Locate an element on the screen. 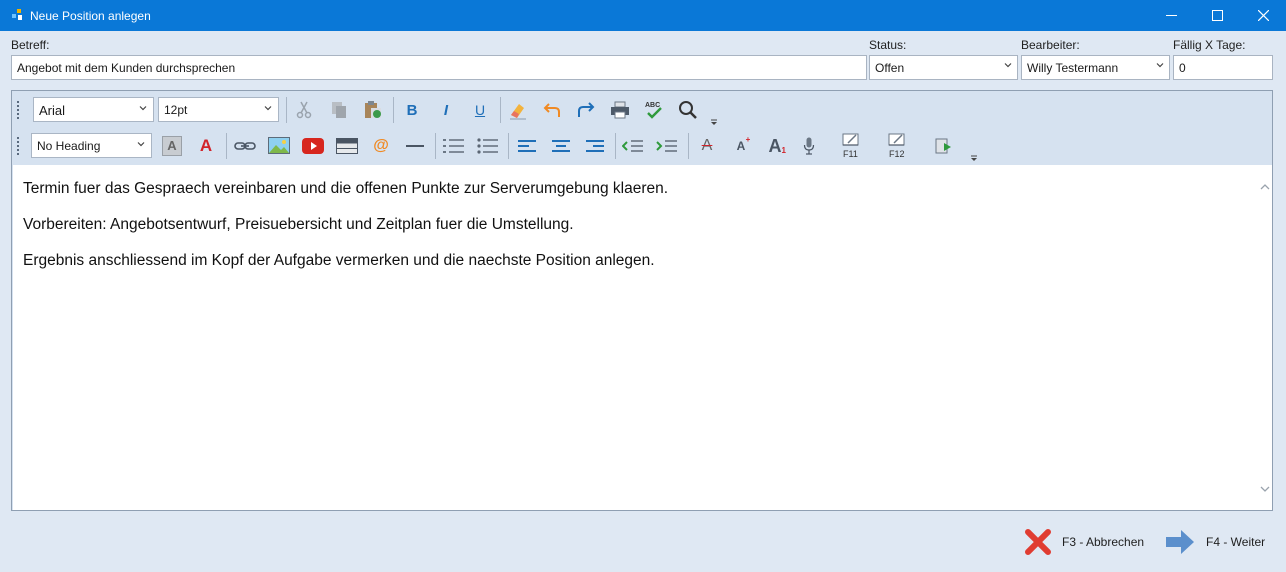  print-button is located at coordinates (620, 110).